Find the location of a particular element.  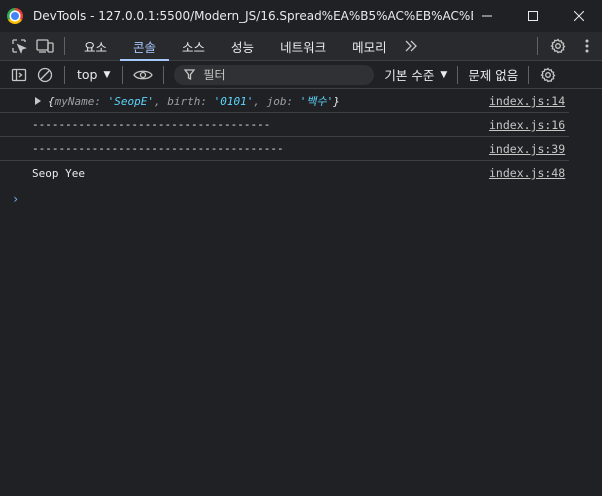

inspect-icon is located at coordinates (19, 46).